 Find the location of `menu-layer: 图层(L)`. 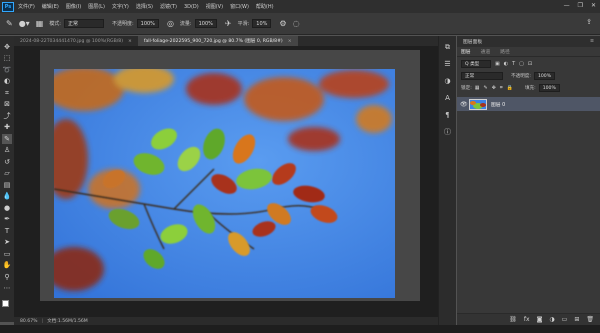

menu-layer: 图层(L) is located at coordinates (96, 6).